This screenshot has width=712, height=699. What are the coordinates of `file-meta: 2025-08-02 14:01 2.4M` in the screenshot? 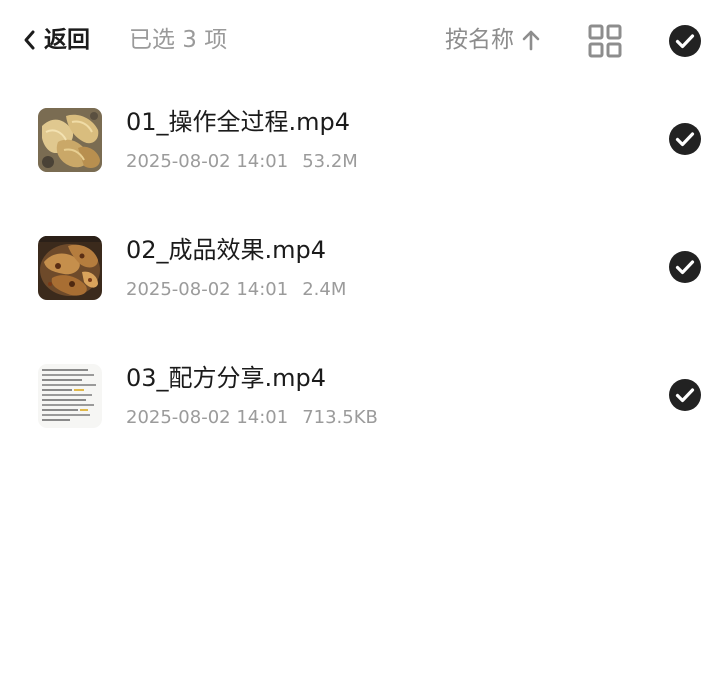 It's located at (236, 290).